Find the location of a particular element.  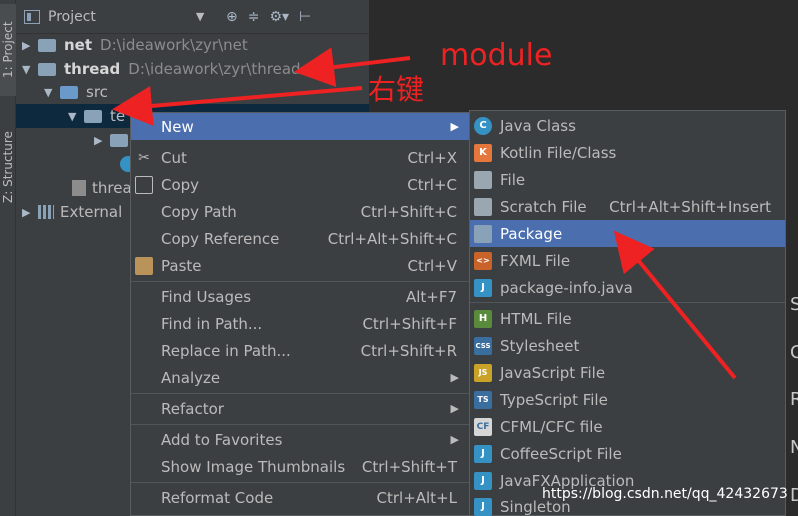

submenu-item-scratch-file: Scratch File Ctrl+Alt+Shift+Insert is located at coordinates (627, 206).